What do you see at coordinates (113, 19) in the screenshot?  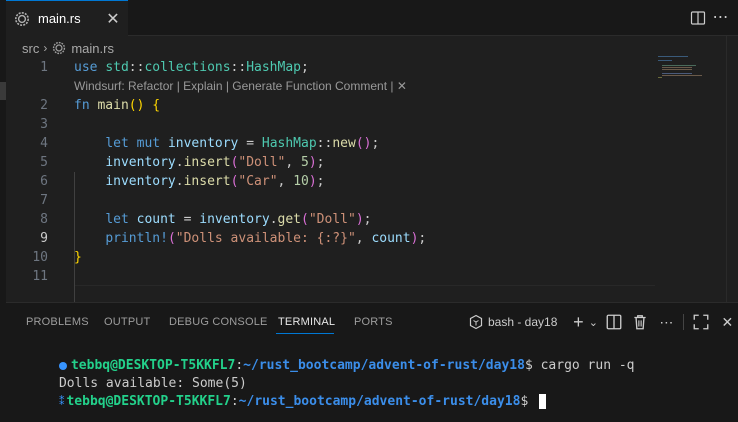 I see `close-icon: ✕` at bounding box center [113, 19].